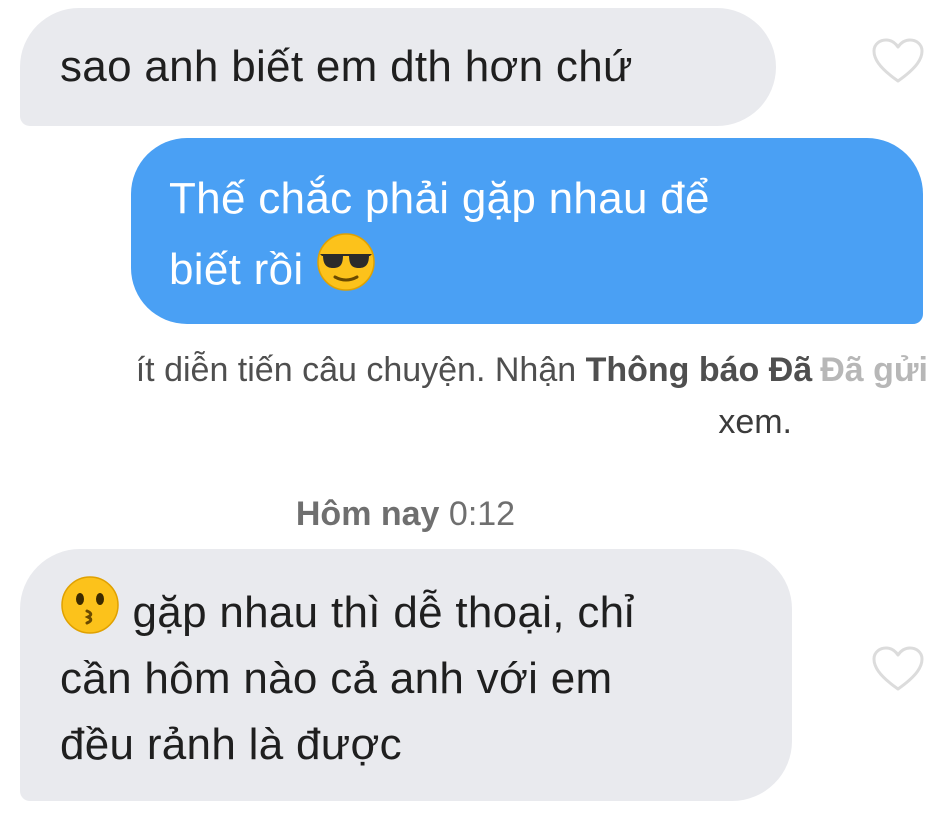 Image resolution: width=946 pixels, height=840 pixels. I want to click on message-text-line: biết rồi, so click(536, 267).